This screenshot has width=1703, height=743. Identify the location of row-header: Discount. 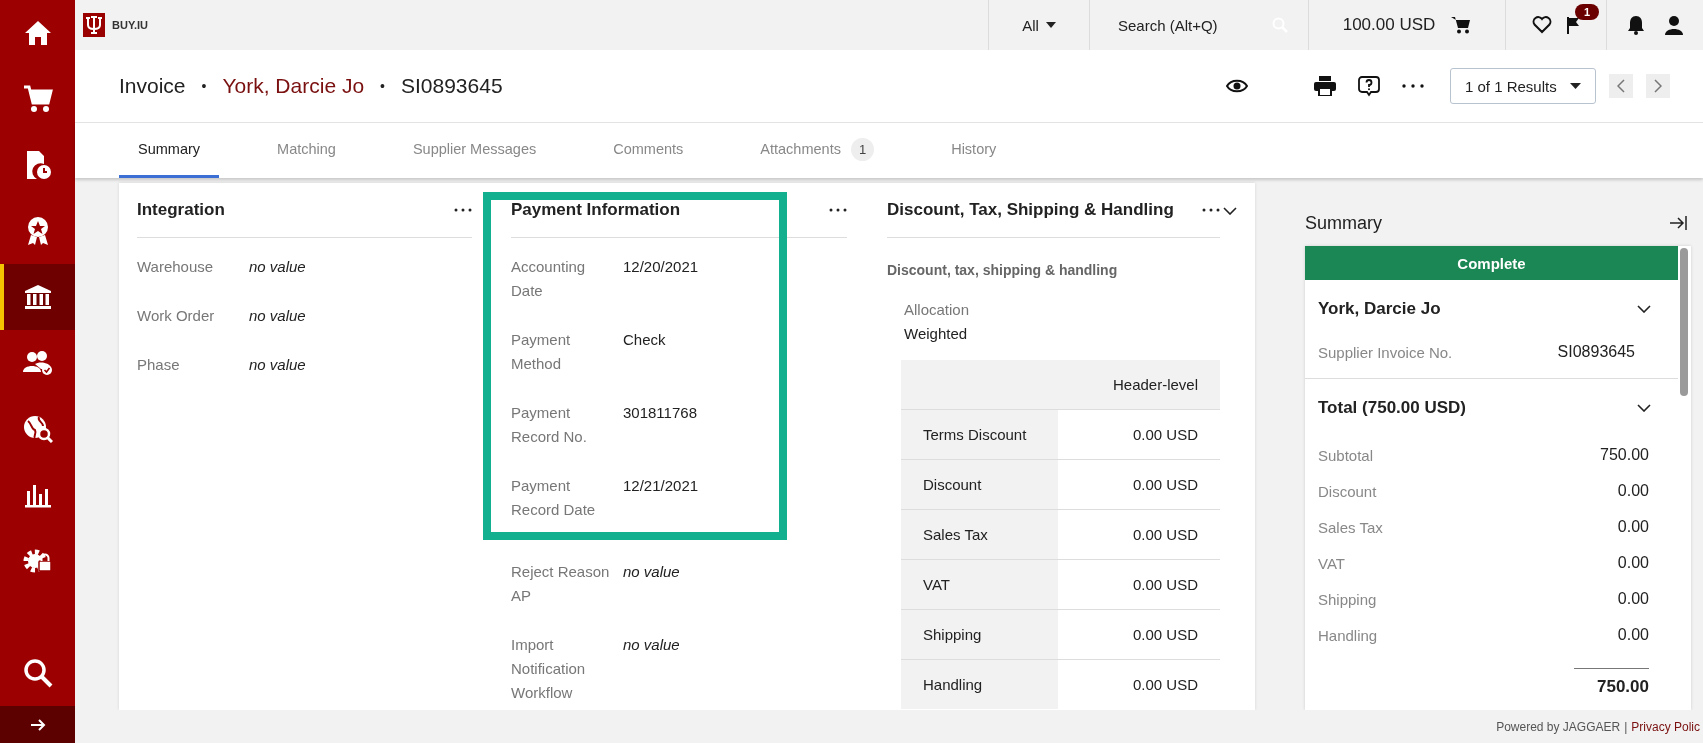
(979, 484).